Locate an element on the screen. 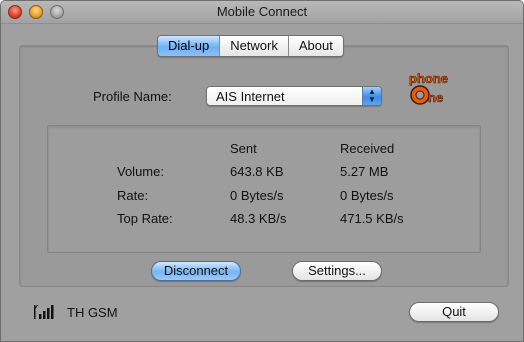 This screenshot has height=342, width=524. svg-text: phone is located at coordinates (428, 78).